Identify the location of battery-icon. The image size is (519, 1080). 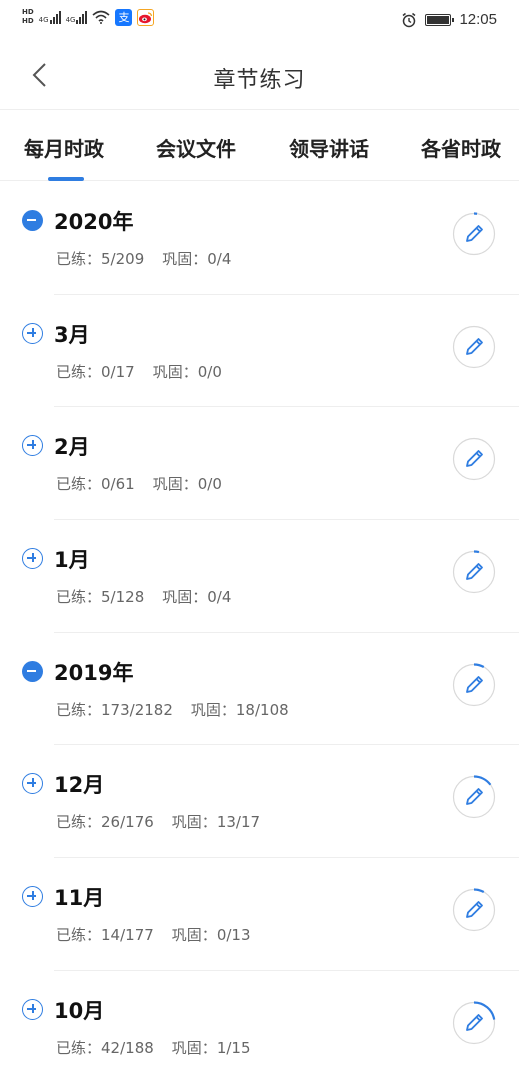
(440, 19).